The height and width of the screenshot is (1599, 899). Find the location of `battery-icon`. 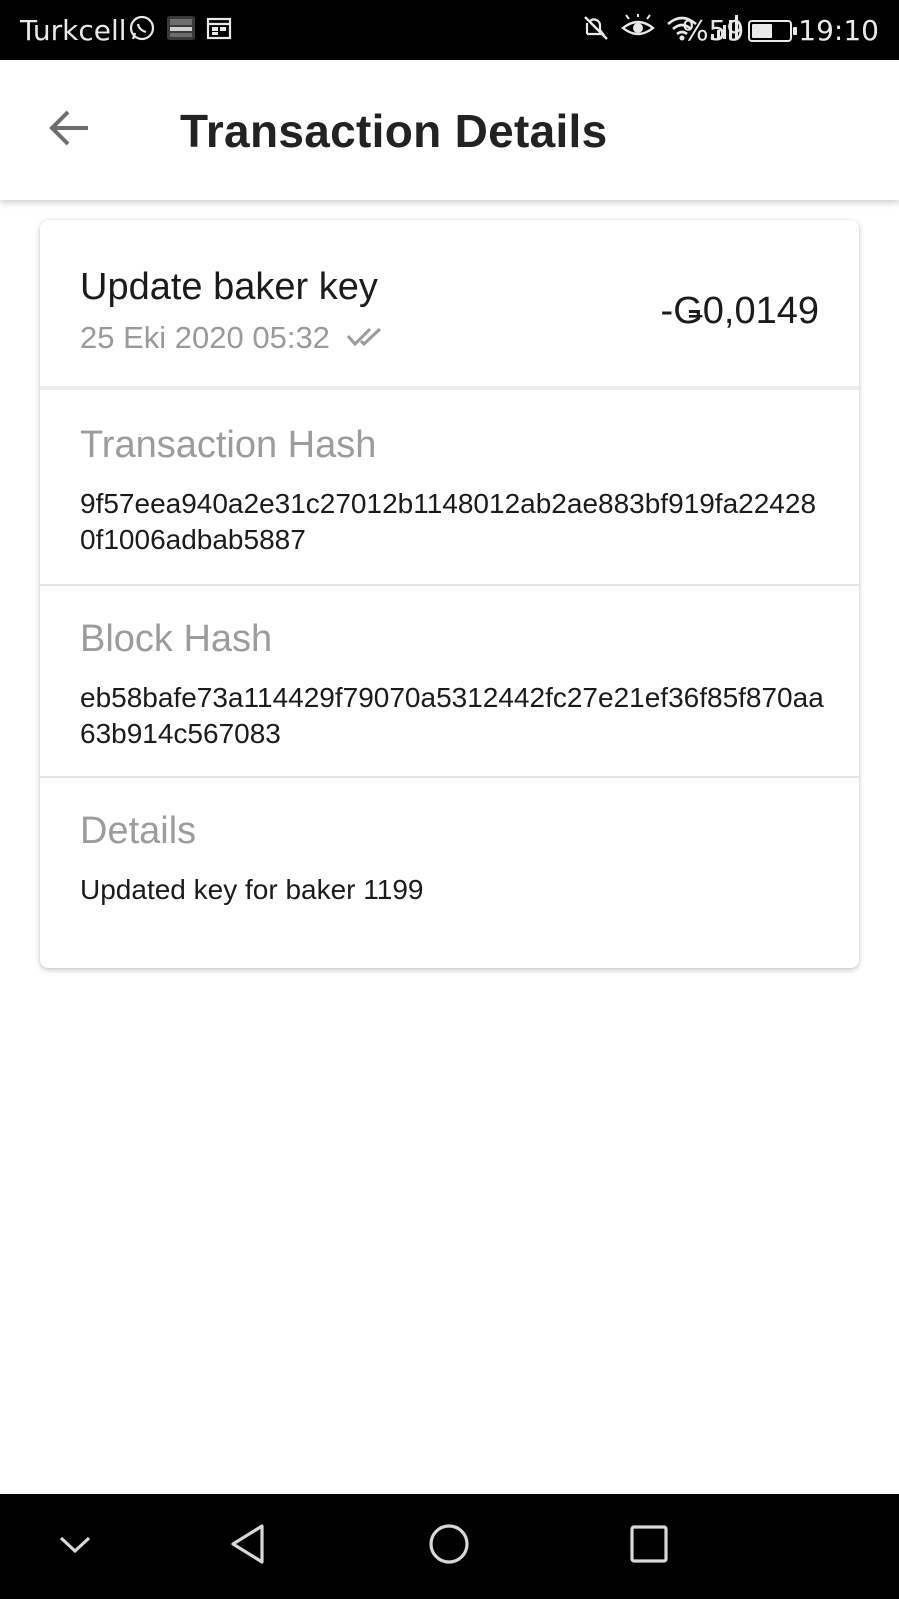

battery-icon is located at coordinates (772, 31).